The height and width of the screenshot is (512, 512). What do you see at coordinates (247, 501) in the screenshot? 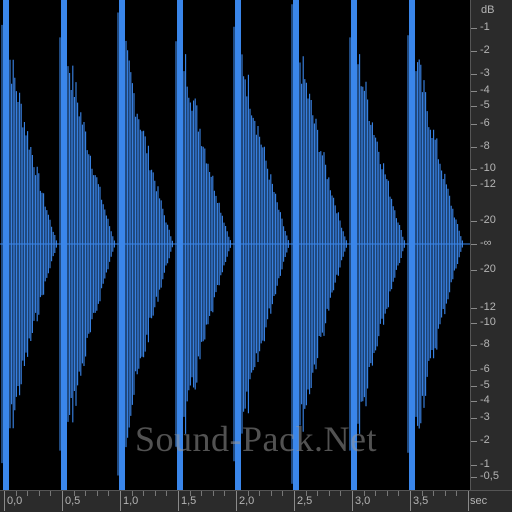
I see `time-tick-label: 2,0` at bounding box center [247, 501].